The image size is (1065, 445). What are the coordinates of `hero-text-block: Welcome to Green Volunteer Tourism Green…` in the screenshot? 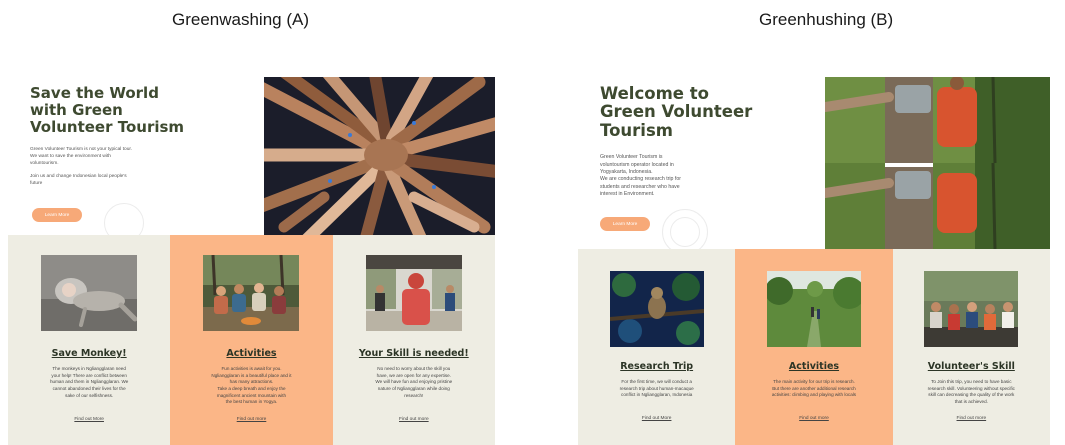 It's located at (715, 141).